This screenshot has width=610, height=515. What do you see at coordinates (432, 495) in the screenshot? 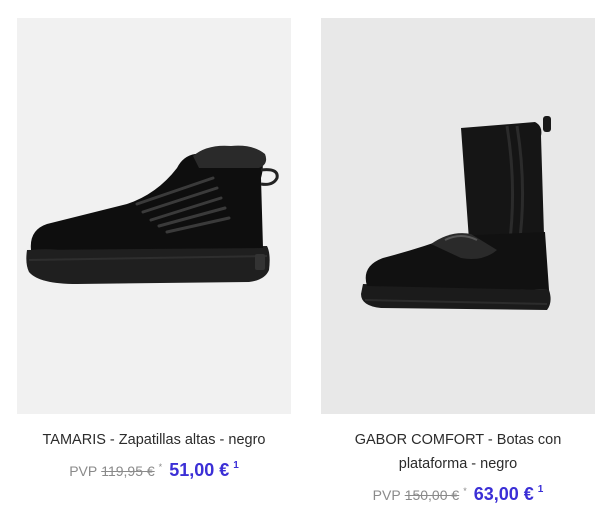
I see `original-price: 150,00 €` at bounding box center [432, 495].